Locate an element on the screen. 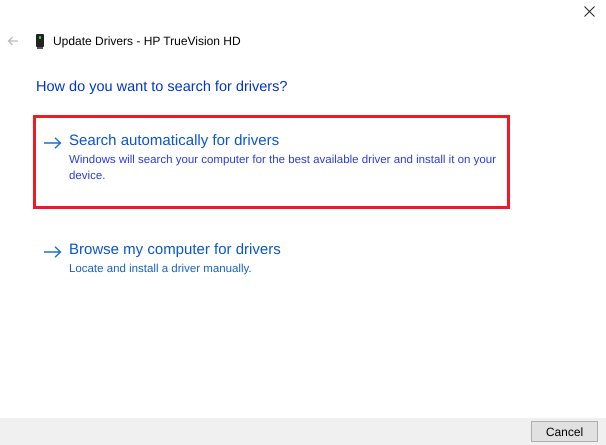 The height and width of the screenshot is (445, 606). option-link: Browse my computer for drivers Locate and install a driver manually. is located at coordinates (271, 258).